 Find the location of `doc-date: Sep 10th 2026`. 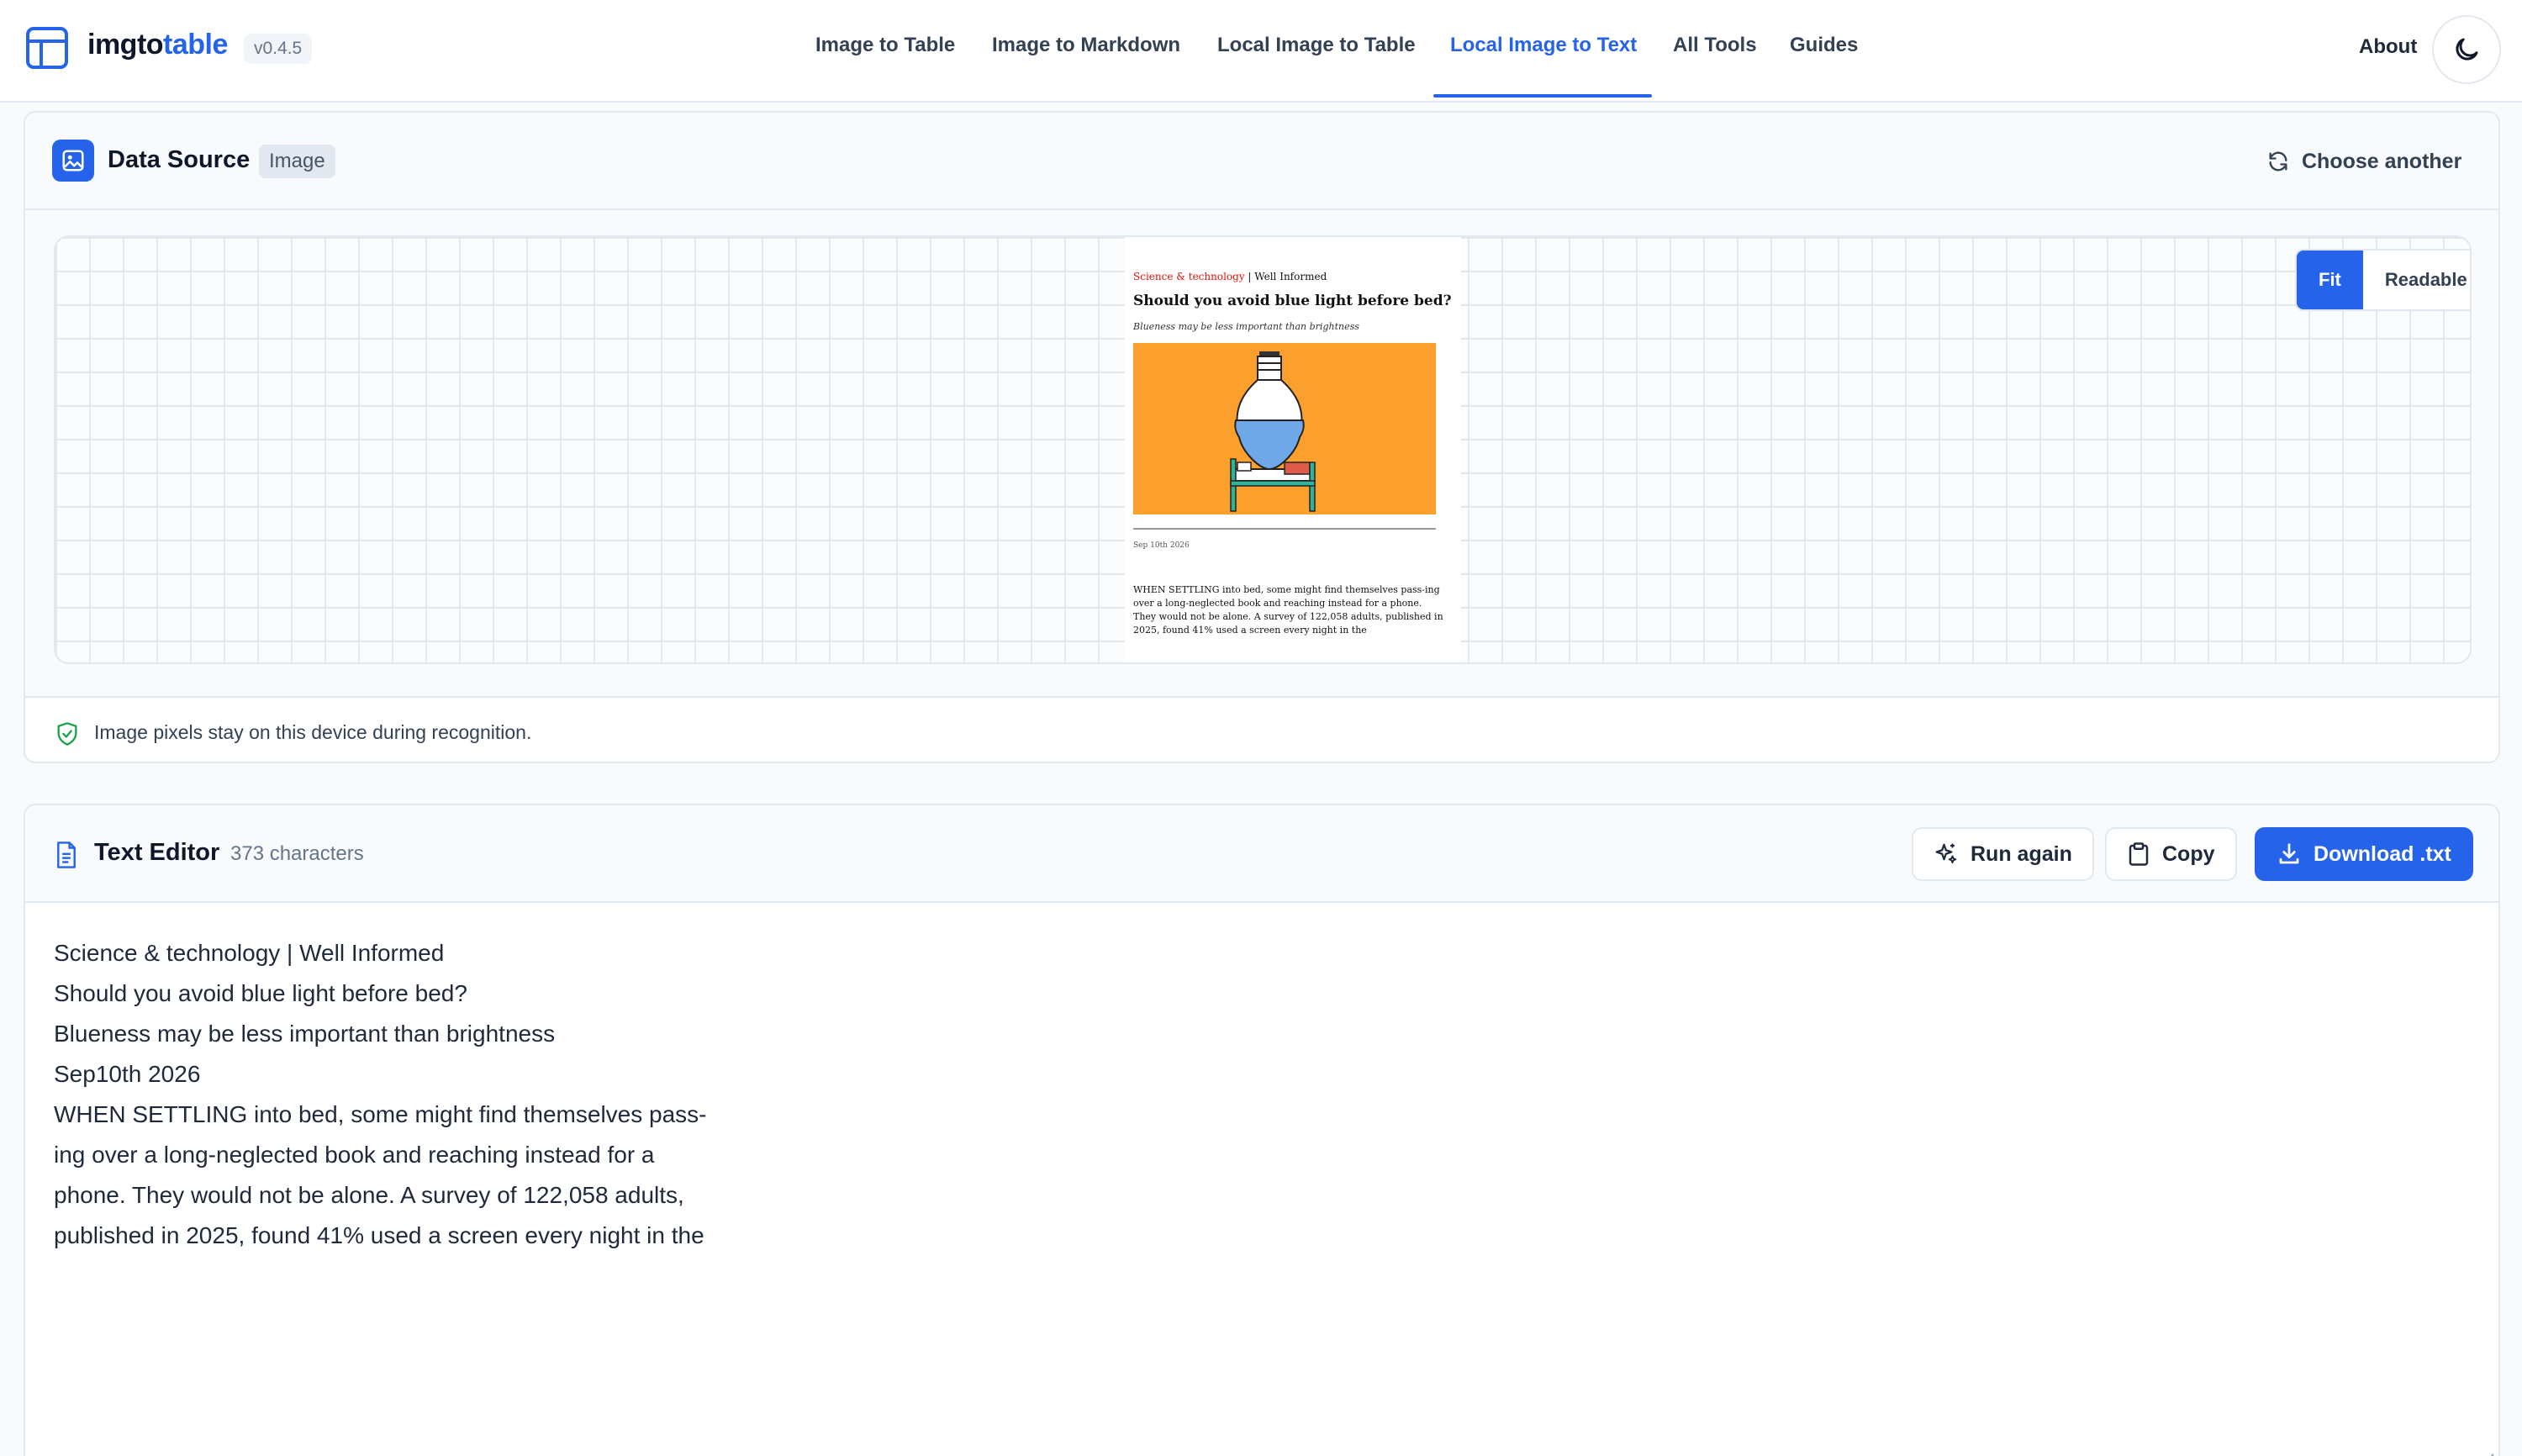

doc-date: Sep 10th 2026 is located at coordinates (1161, 545).